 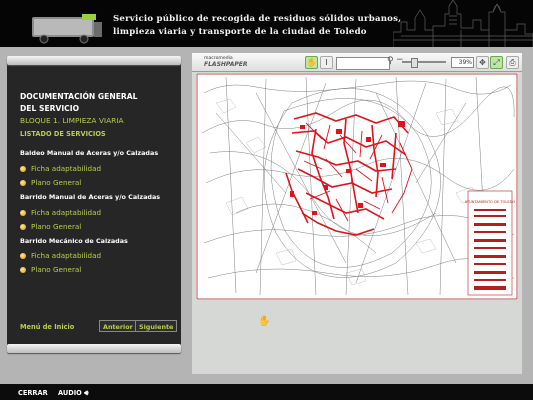 What do you see at coordinates (67, 29) in the screenshot?
I see `garbage-truck-icon` at bounding box center [67, 29].